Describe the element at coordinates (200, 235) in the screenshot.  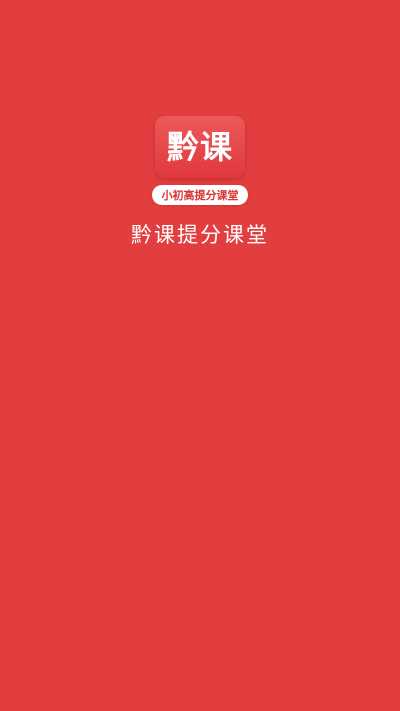
I see `app-name-title: 黔课提分课堂` at that location.